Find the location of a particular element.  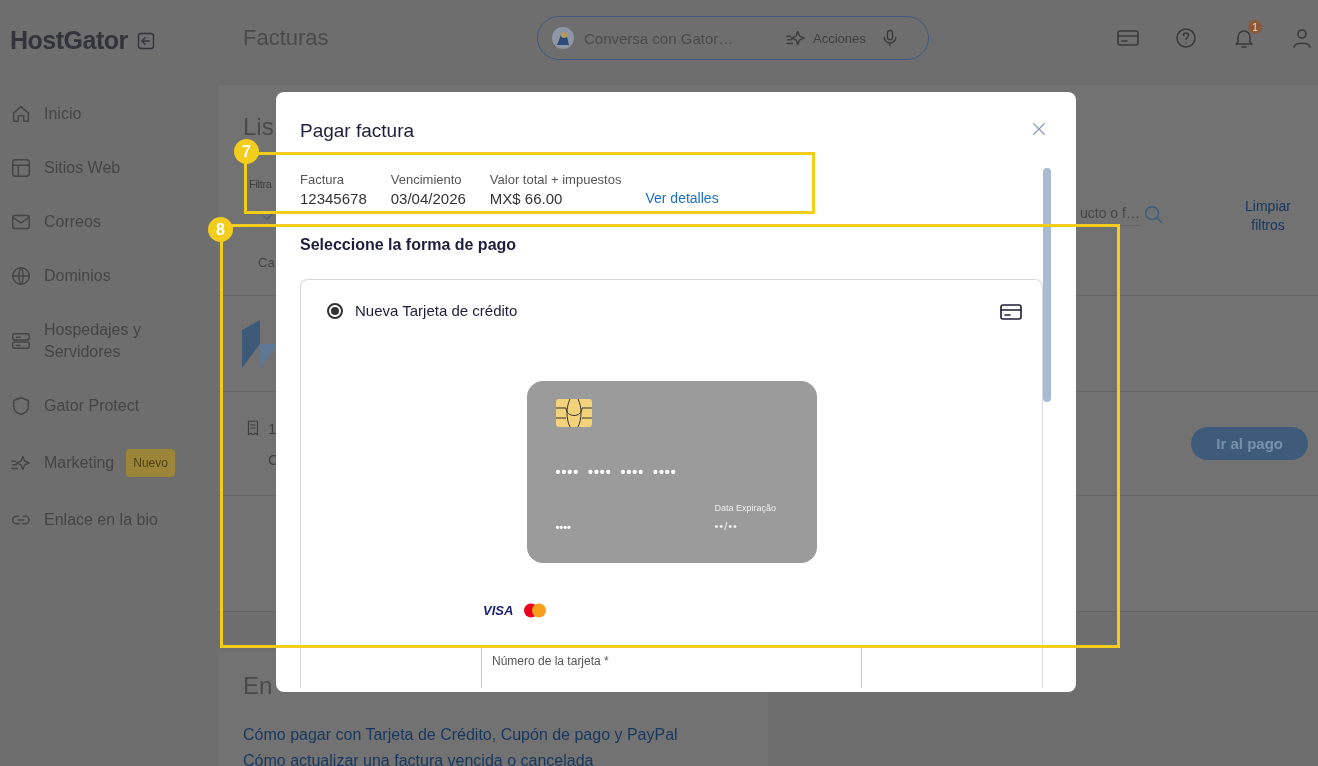

search-icon is located at coordinates (1153, 214).